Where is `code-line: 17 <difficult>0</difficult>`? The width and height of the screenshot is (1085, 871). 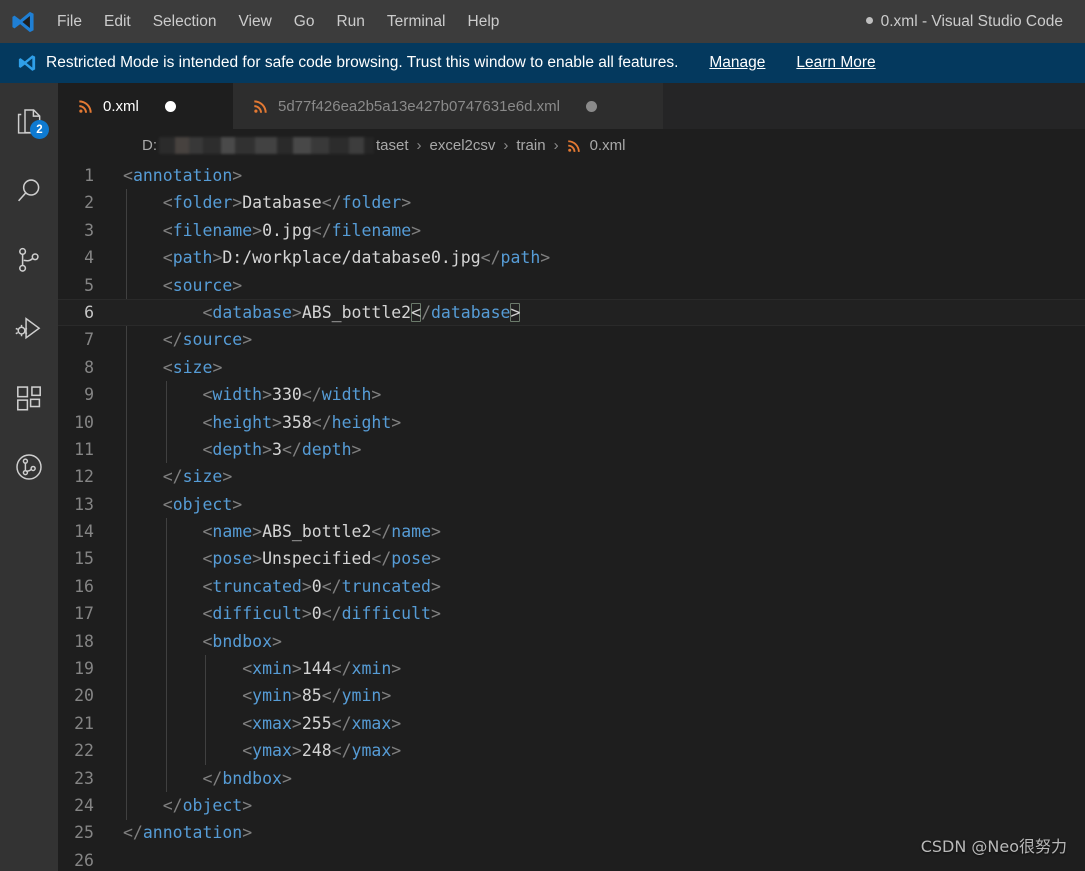 code-line: 17 <difficult>0</difficult> is located at coordinates (571, 613).